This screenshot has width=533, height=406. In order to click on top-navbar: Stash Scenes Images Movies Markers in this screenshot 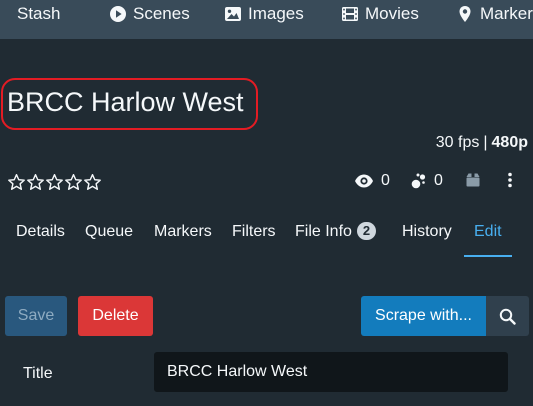, I will do `click(266, 19)`.